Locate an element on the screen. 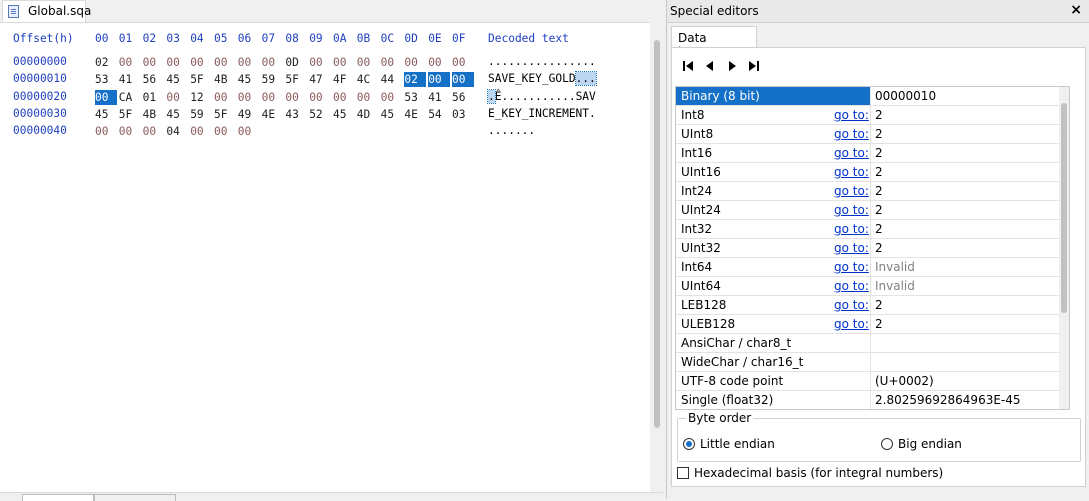 Image resolution: width=1089 pixels, height=501 pixels. inspector-row: Binary (8 bit) 00000010 is located at coordinates (872, 96).